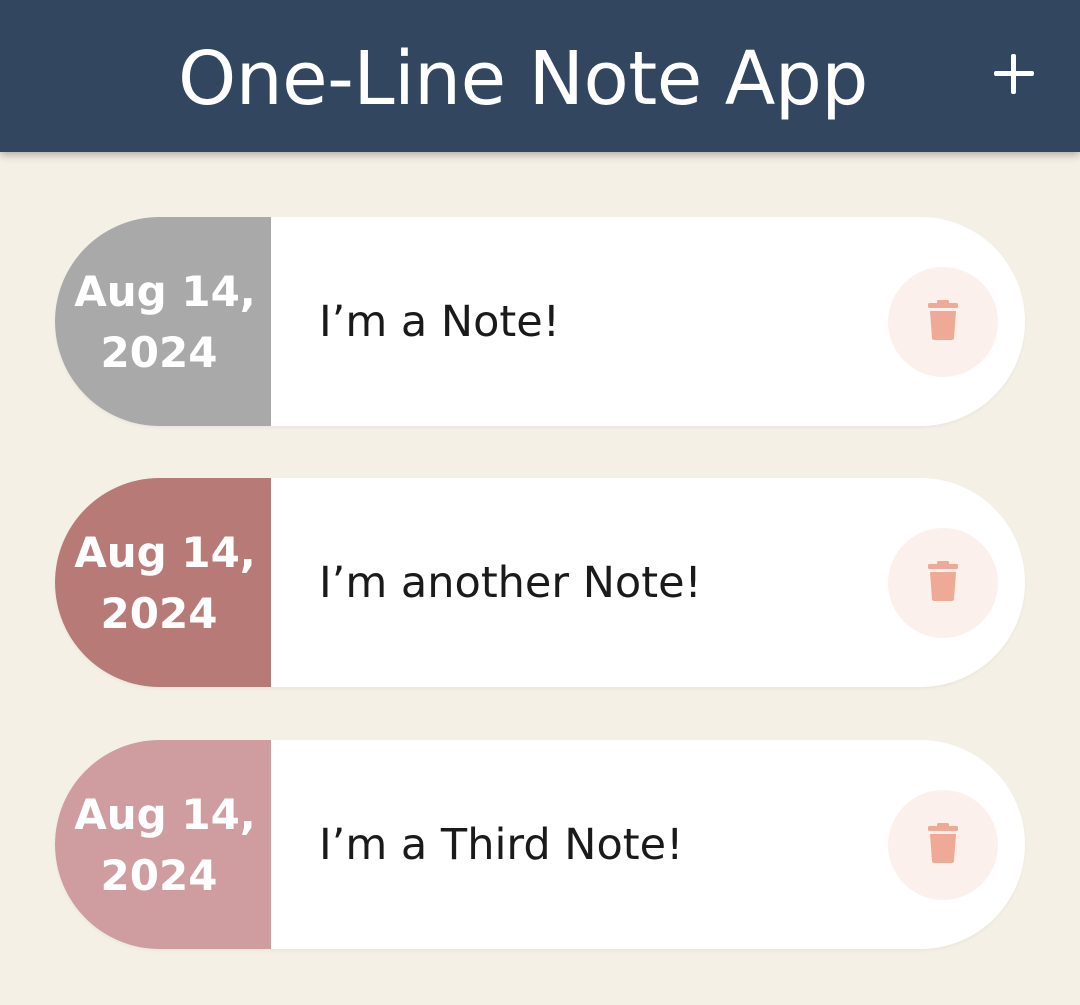 This screenshot has width=1080, height=1005. Describe the element at coordinates (523, 79) in the screenshot. I see `app-title: One-Line Note App` at that location.